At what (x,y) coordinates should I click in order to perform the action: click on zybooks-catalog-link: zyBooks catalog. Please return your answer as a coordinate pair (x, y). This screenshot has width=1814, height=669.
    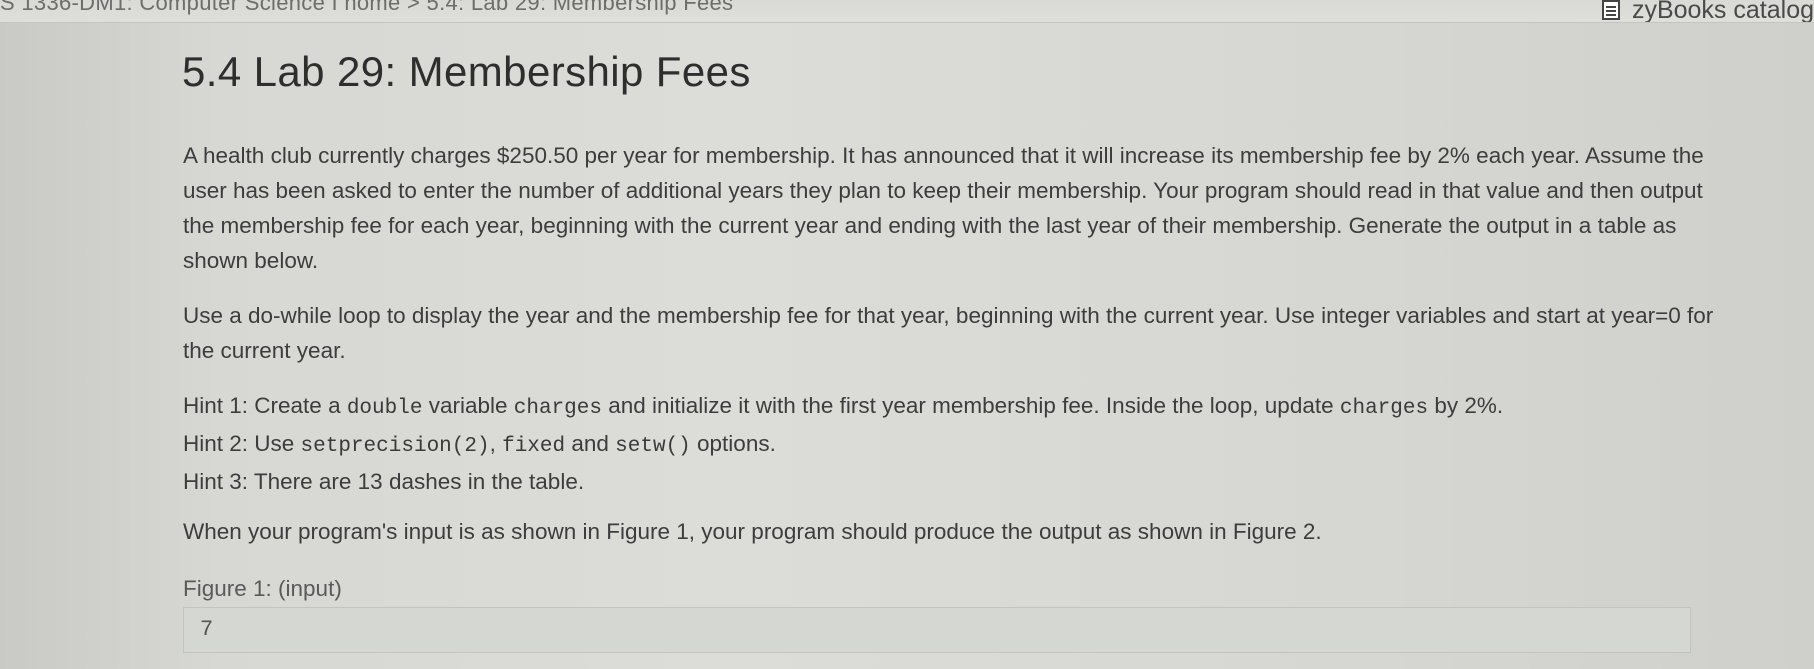
    Looking at the image, I should click on (1707, 11).